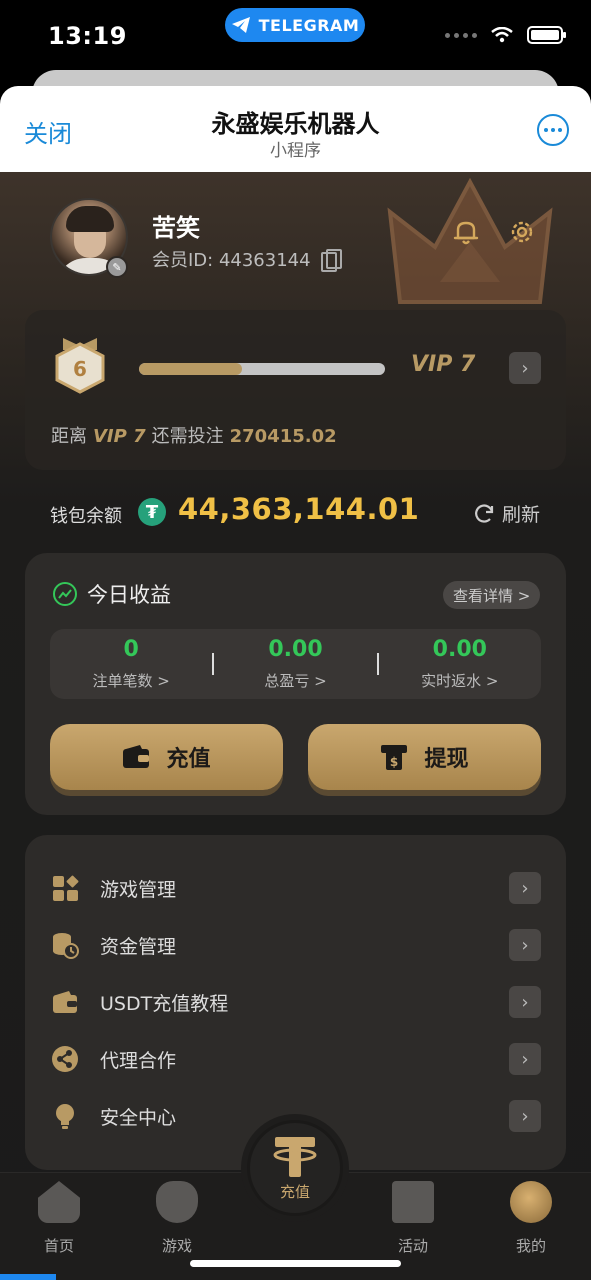  What do you see at coordinates (299, 509) in the screenshot?
I see `wallet-balance: 44,363,144.01` at bounding box center [299, 509].